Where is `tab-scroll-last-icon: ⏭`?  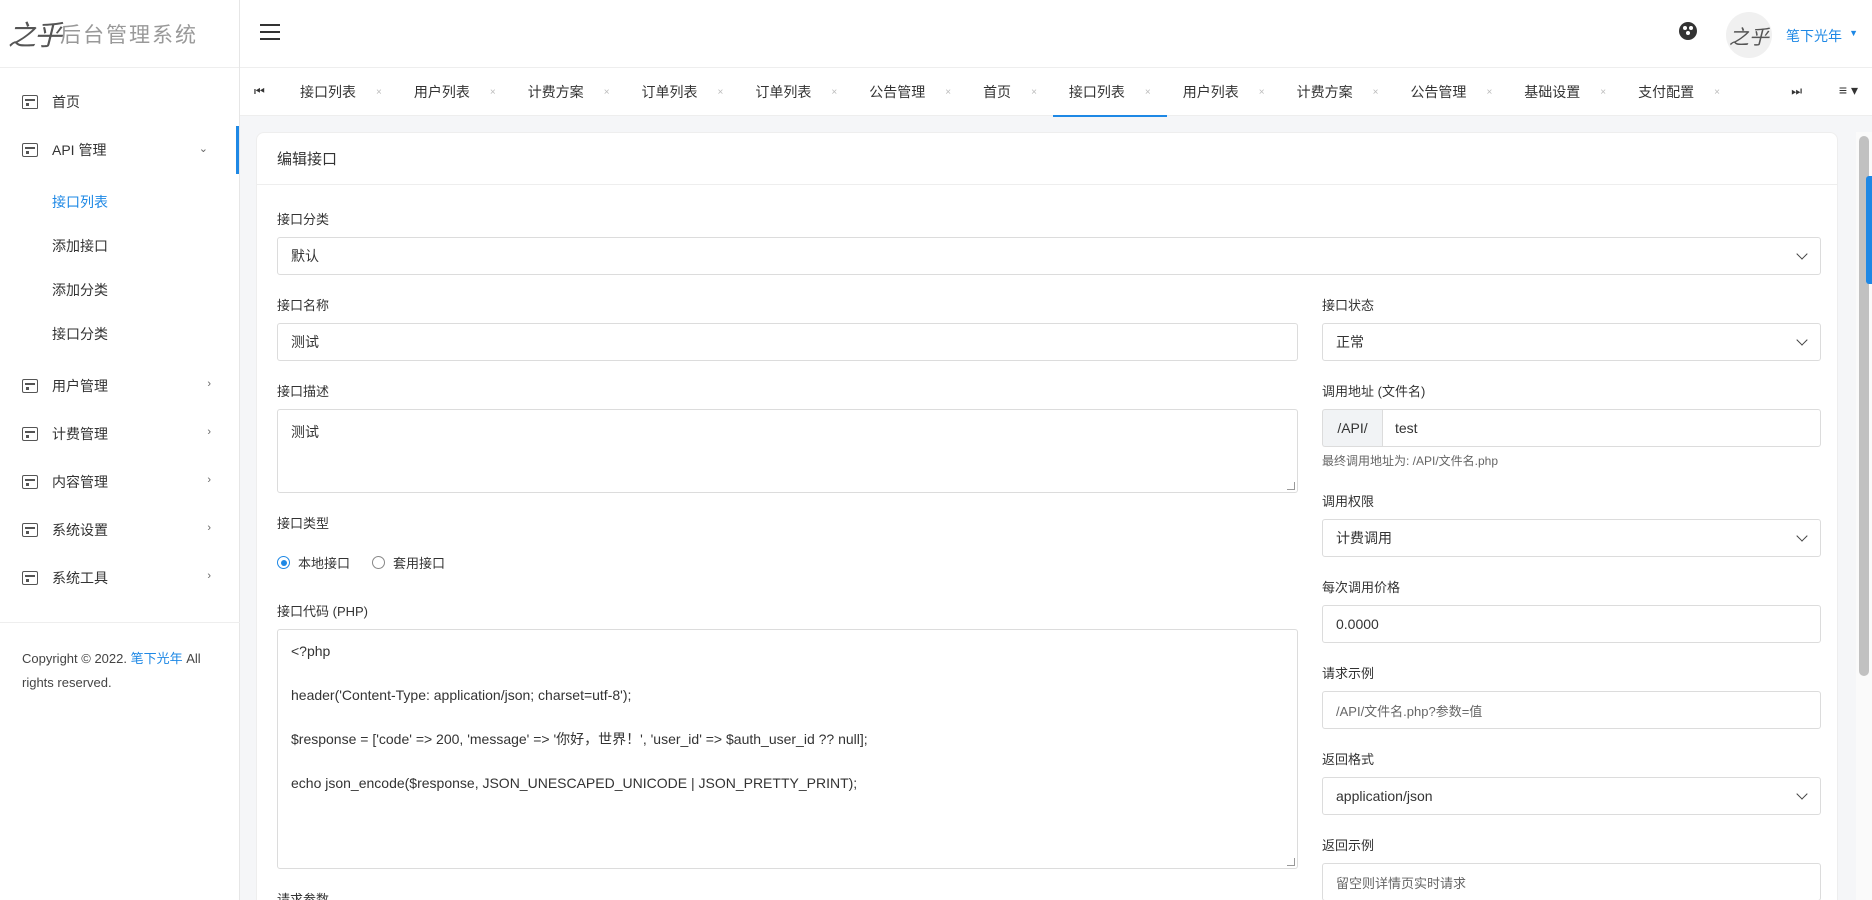
tab-scroll-last-icon: ⏭ is located at coordinates (1796, 91).